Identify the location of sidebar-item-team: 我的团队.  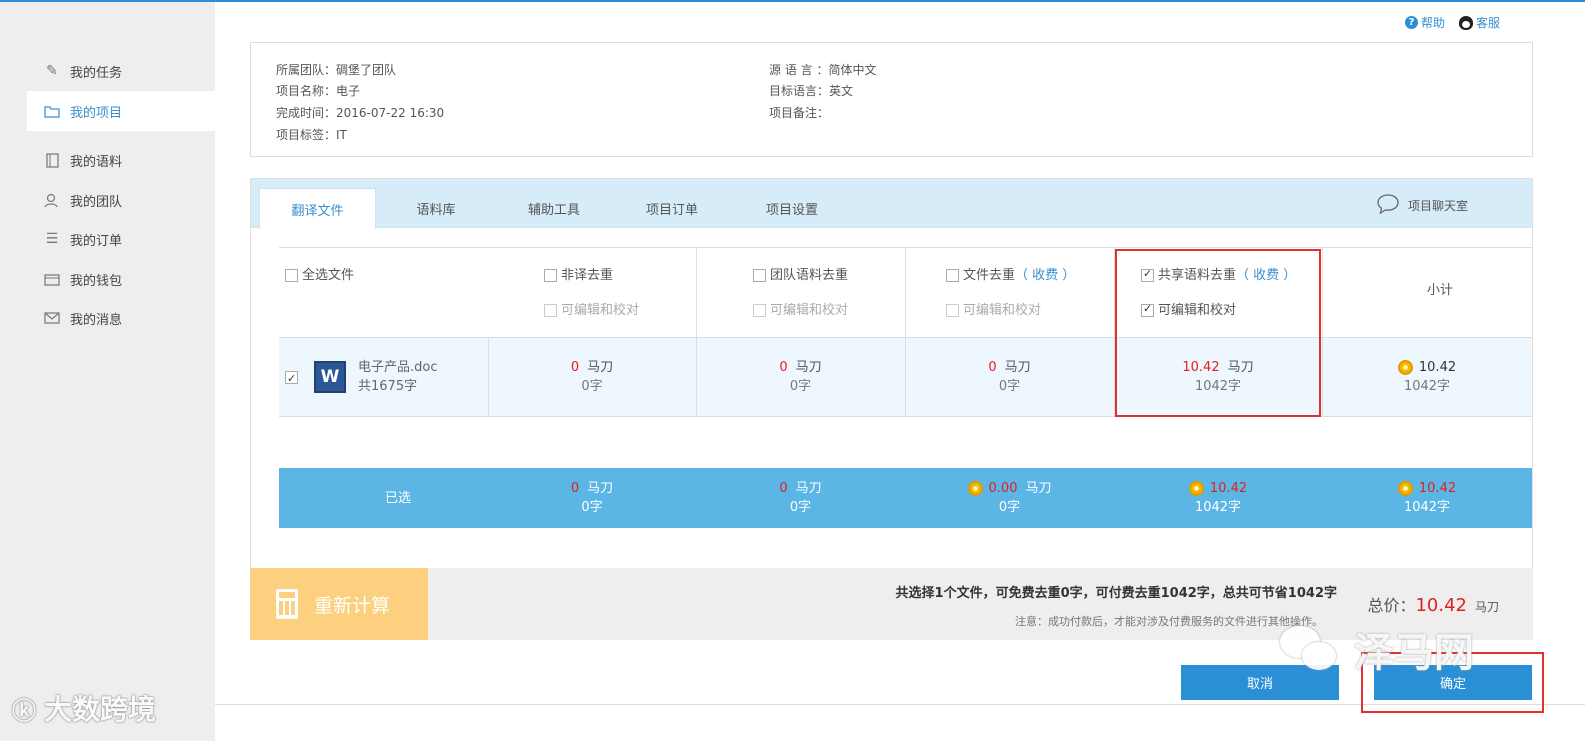
(121, 200).